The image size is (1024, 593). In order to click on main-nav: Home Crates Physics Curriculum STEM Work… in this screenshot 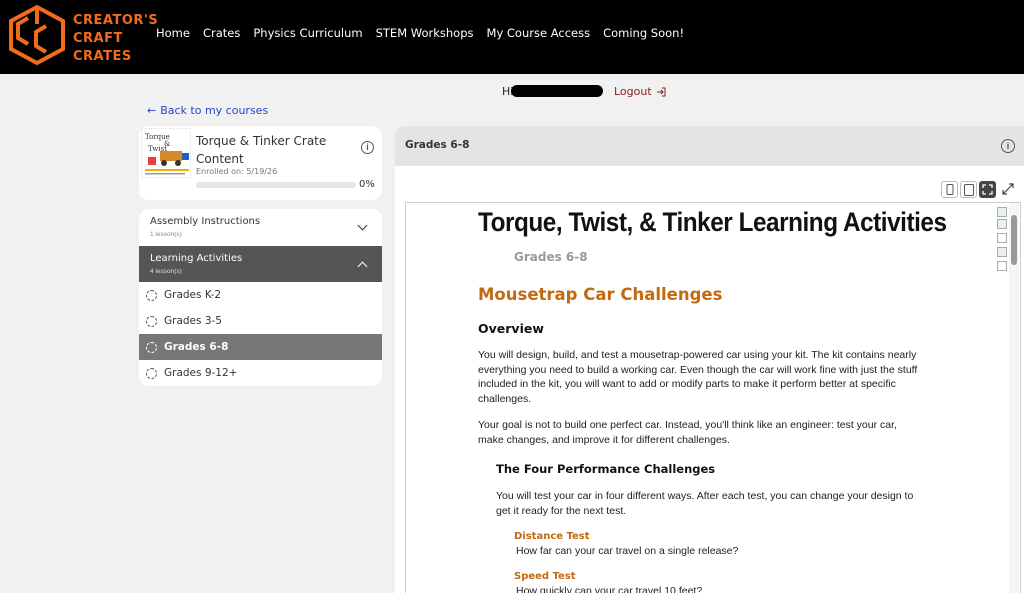, I will do `click(426, 33)`.